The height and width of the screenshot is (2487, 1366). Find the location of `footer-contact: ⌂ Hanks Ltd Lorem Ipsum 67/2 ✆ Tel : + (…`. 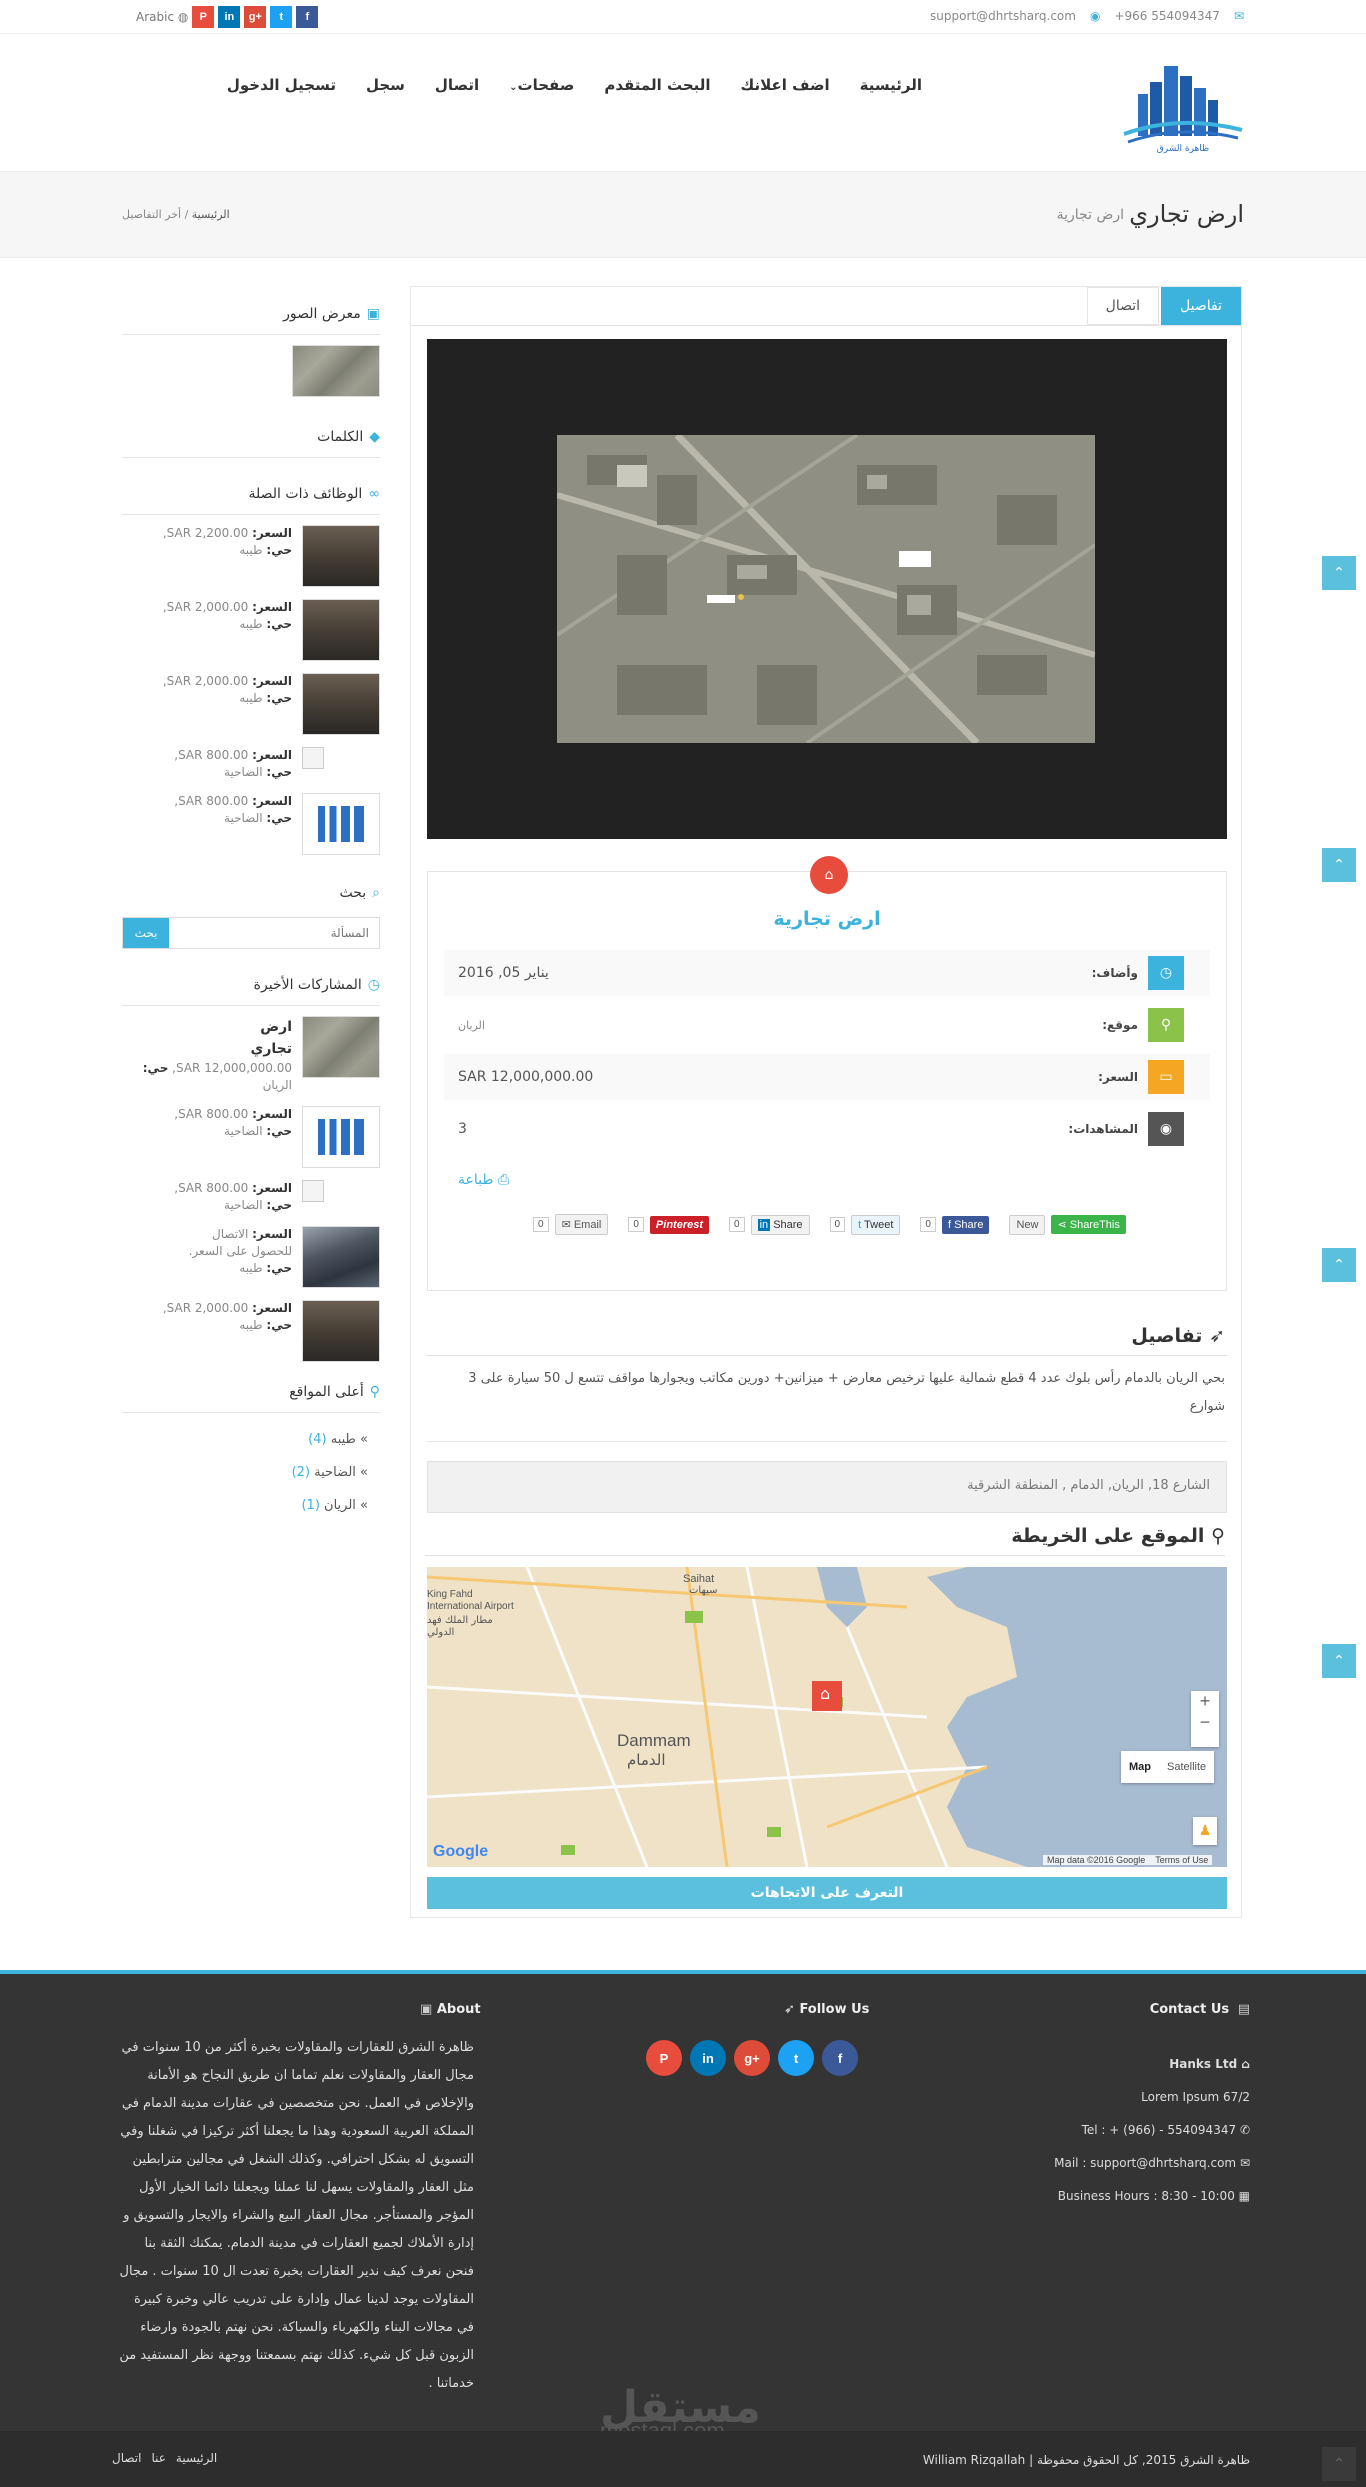

footer-contact: ⌂ Hanks Ltd Lorem Ipsum 67/2 ✆ Tel : + (… is located at coordinates (1152, 2130).